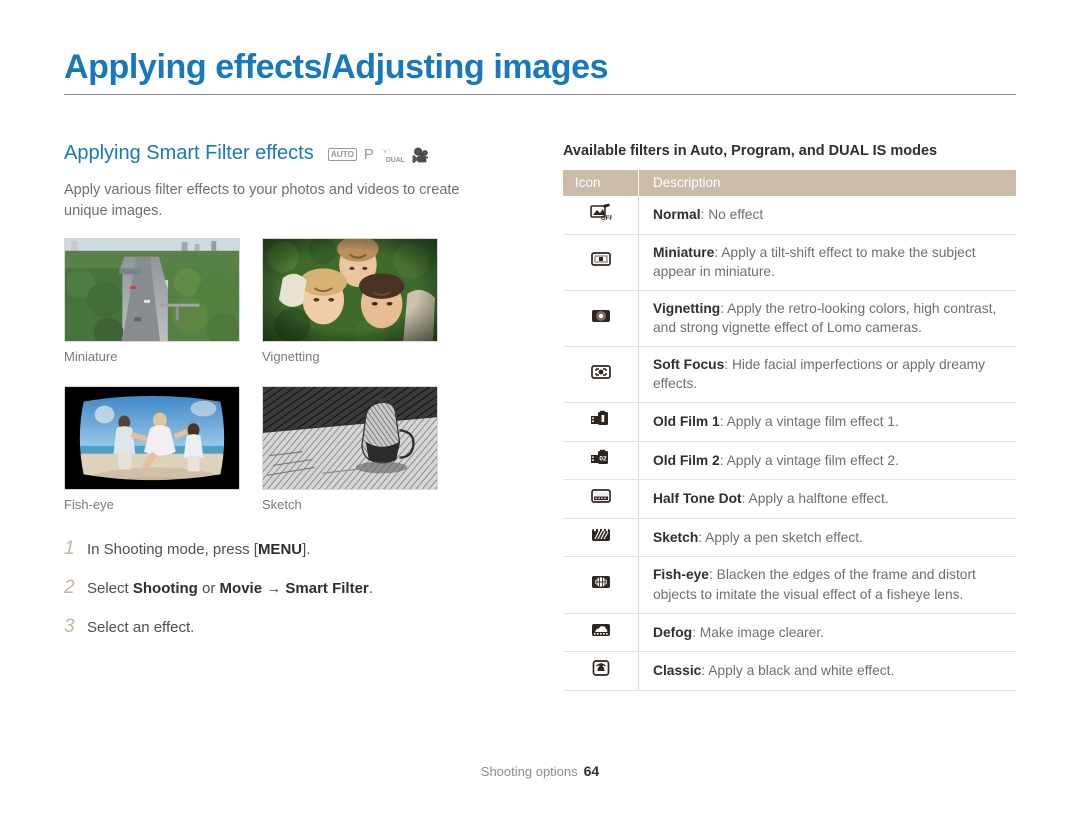 Image resolution: width=1080 pixels, height=815 pixels. What do you see at coordinates (827, 215) in the screenshot?
I see `description-cell: Normal: No effect` at bounding box center [827, 215].